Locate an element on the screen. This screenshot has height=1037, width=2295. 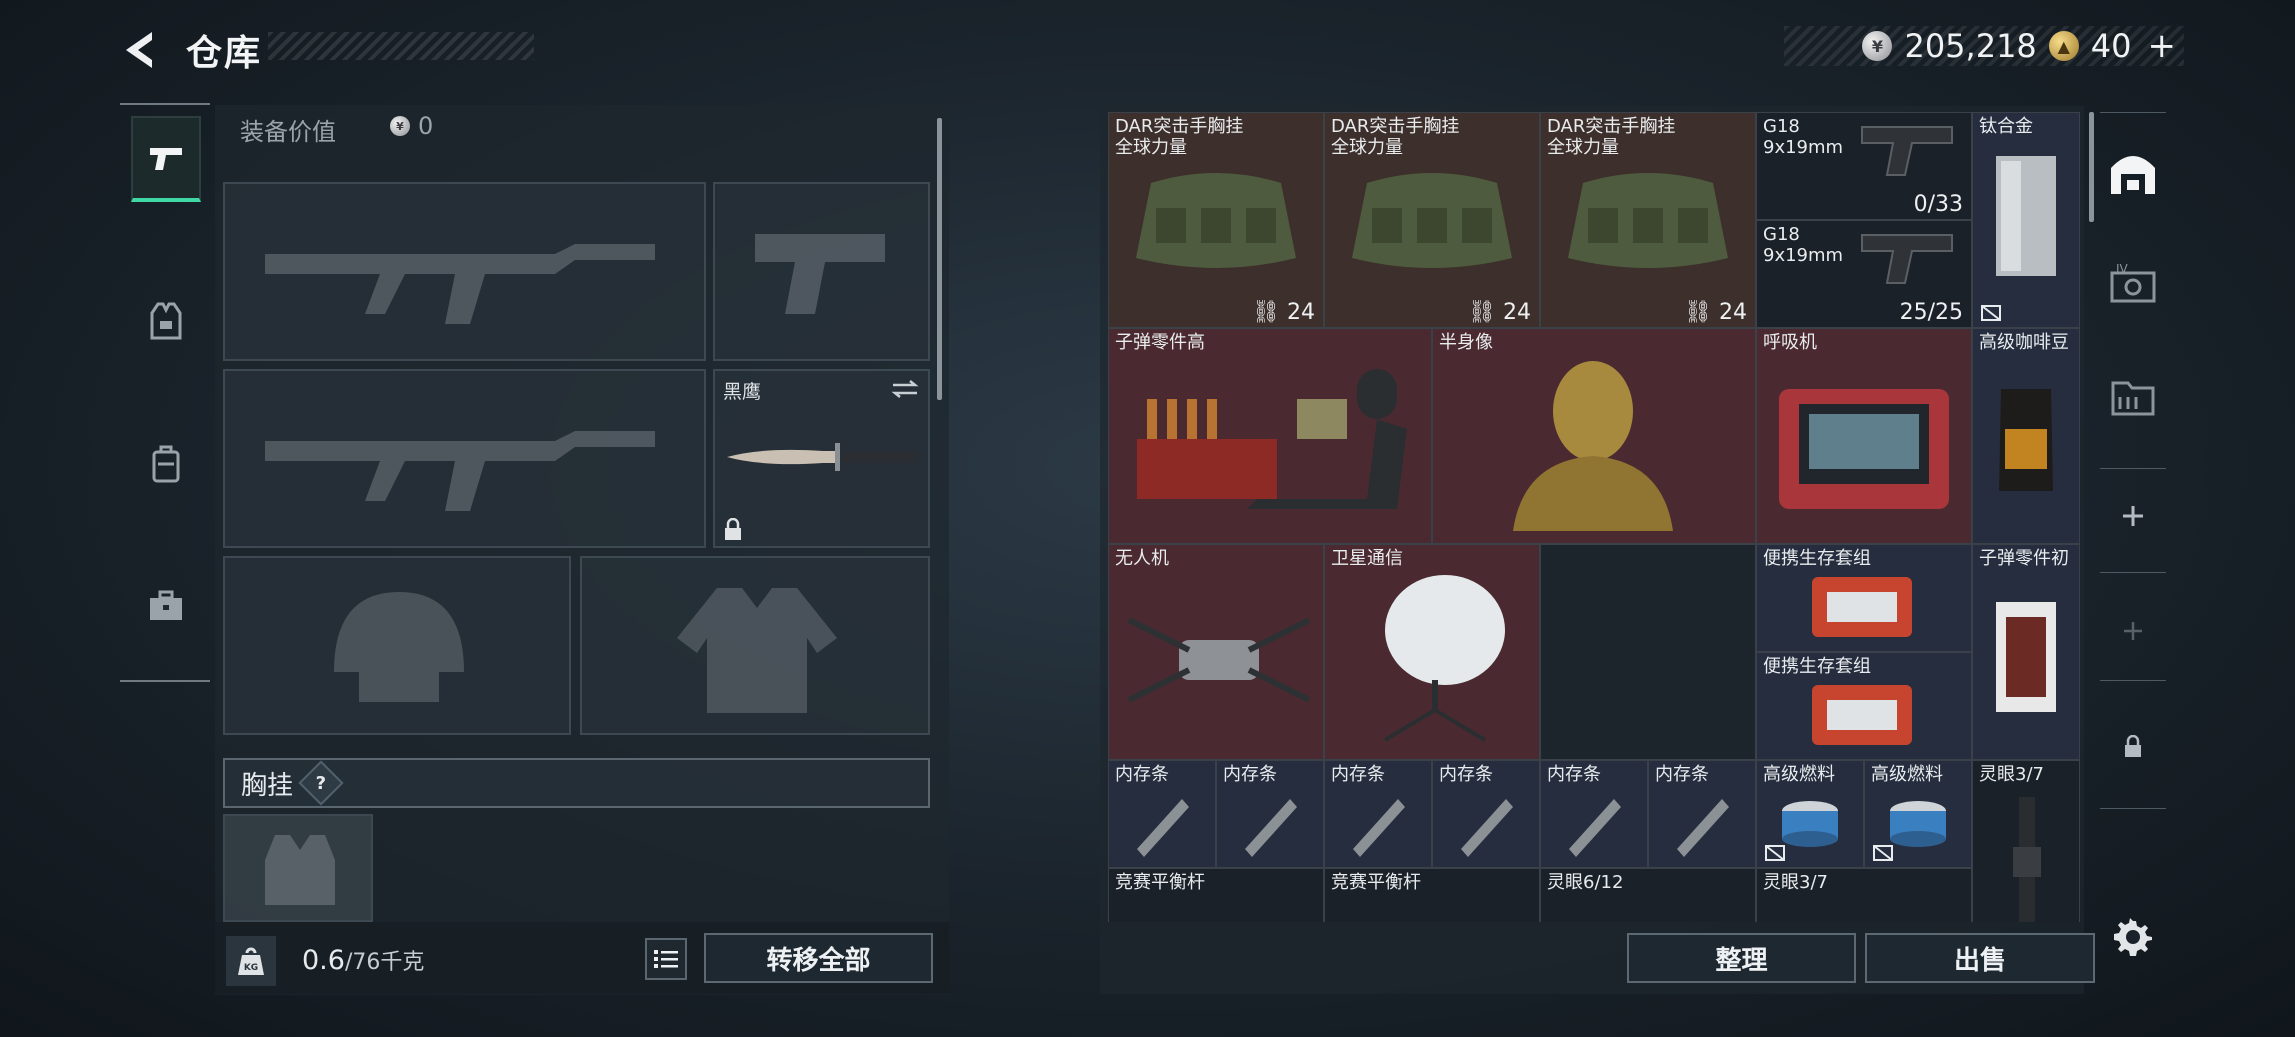
settings-button is located at coordinates (2133, 937).